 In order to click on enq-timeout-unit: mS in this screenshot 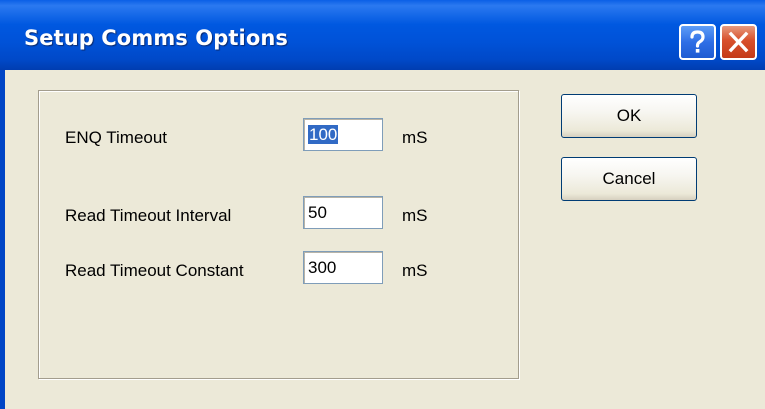, I will do `click(415, 137)`.